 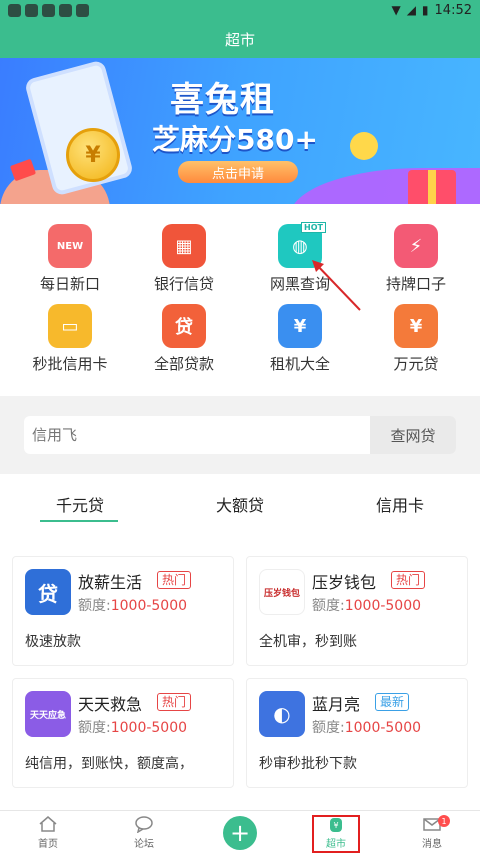 I want to click on product-card: 天天应急 天天救急 热门 额度:1000-5000 纯信用，到账快，额度高，, so click(x=123, y=733).